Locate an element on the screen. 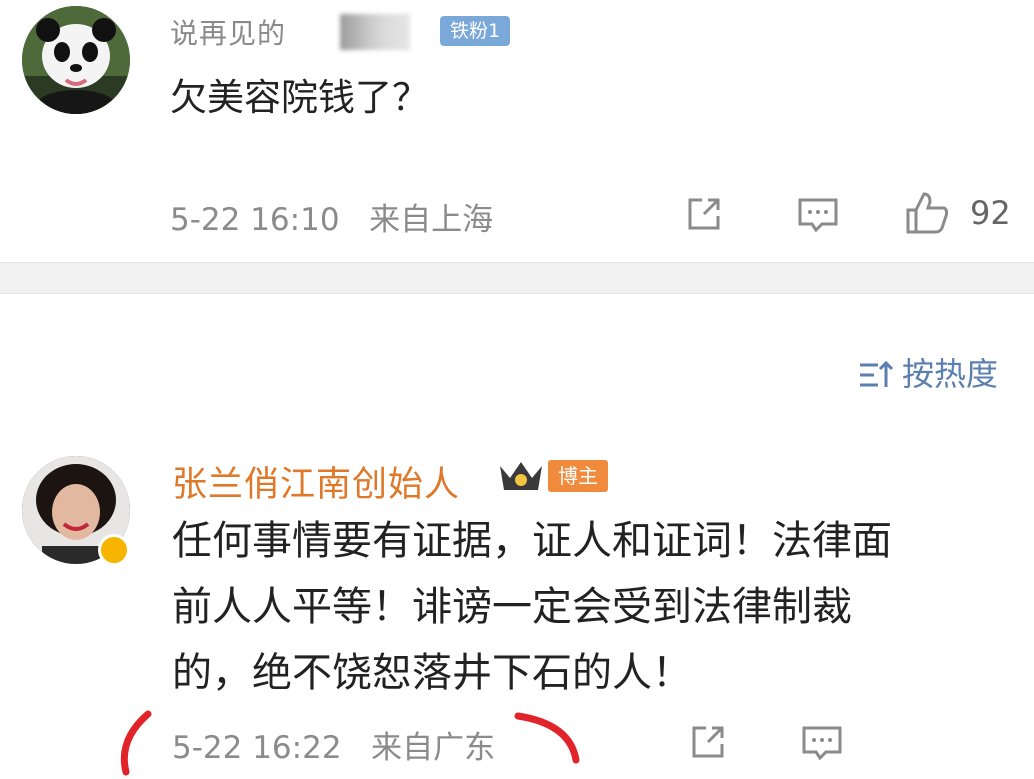 The width and height of the screenshot is (1034, 779). username: 说再见的 is located at coordinates (228, 32).